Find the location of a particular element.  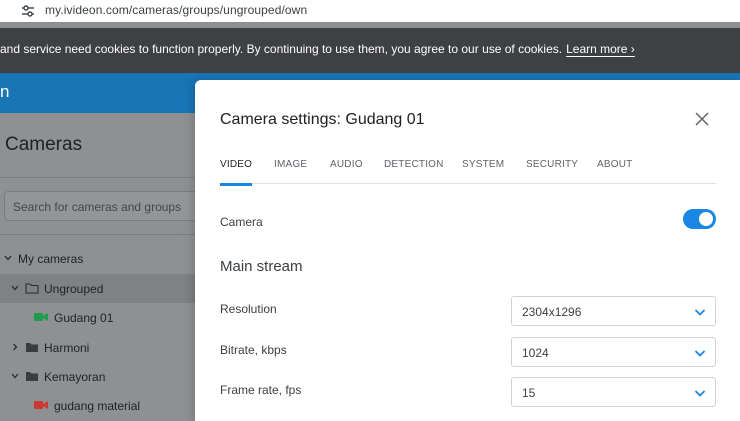

tree-item-harmoni: Harmoni is located at coordinates (98, 347).